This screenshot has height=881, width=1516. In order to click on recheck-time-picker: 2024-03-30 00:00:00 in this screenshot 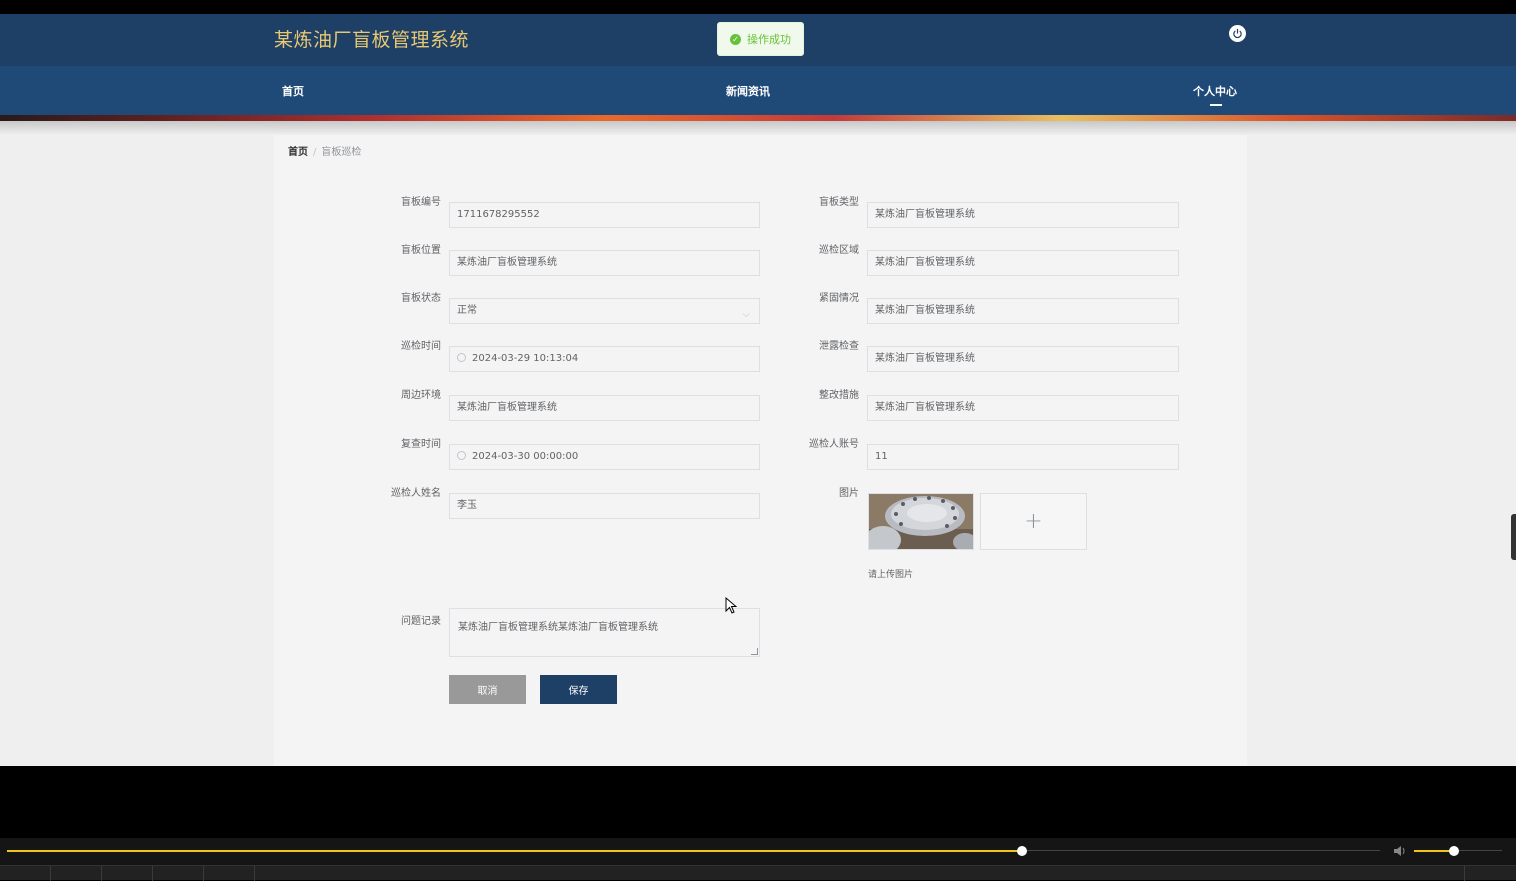, I will do `click(604, 457)`.